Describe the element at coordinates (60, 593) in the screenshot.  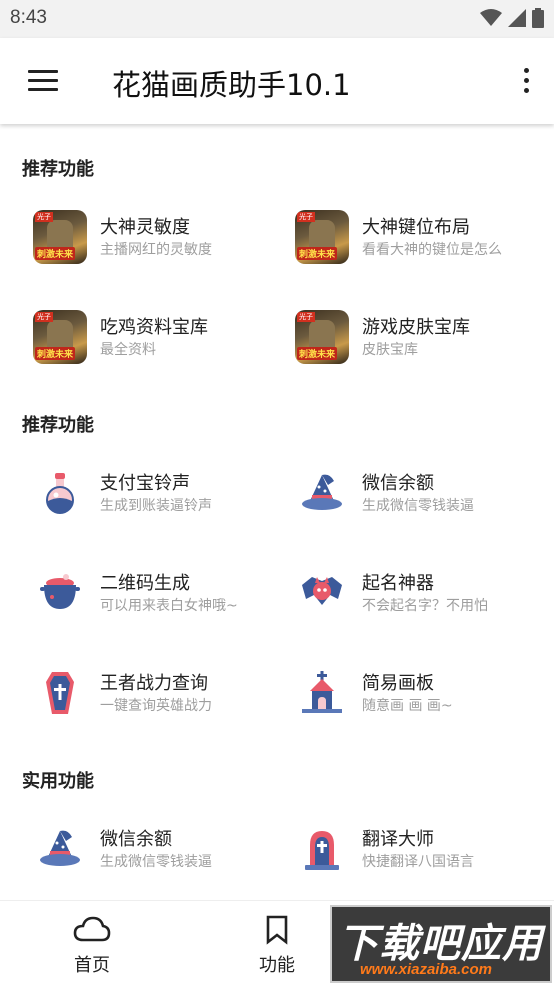
I see `cauldron-icon` at that location.